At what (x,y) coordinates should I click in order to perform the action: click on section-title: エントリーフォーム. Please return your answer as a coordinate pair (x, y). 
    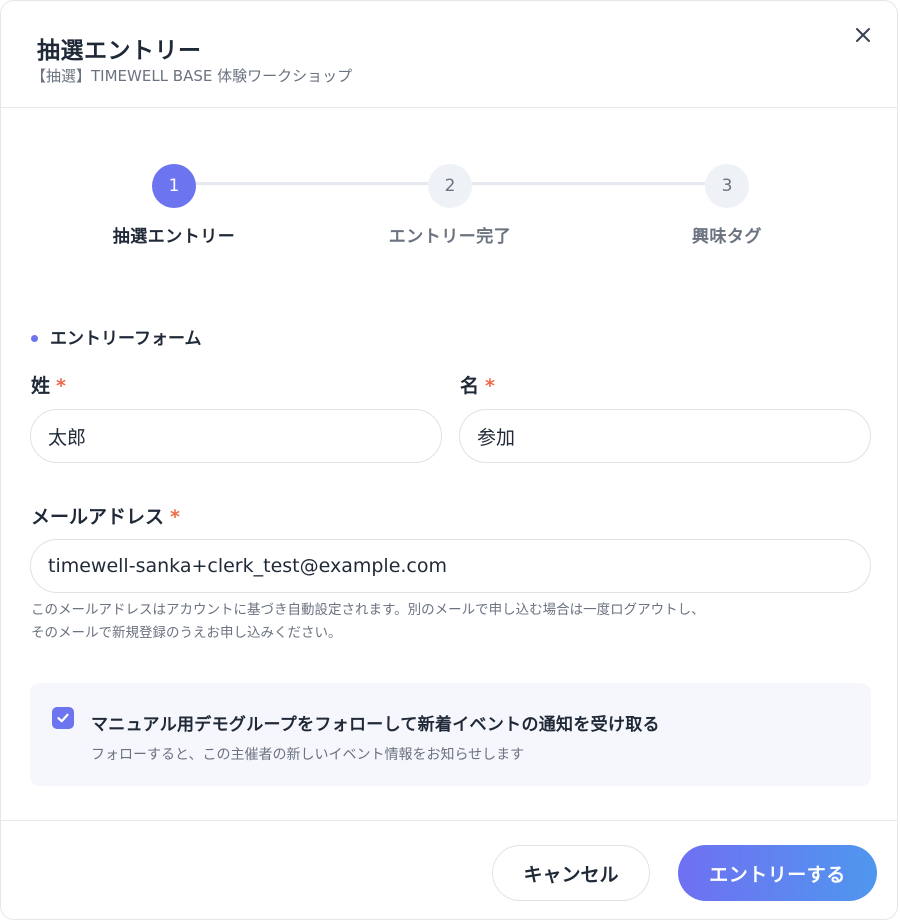
    Looking at the image, I should click on (116, 336).